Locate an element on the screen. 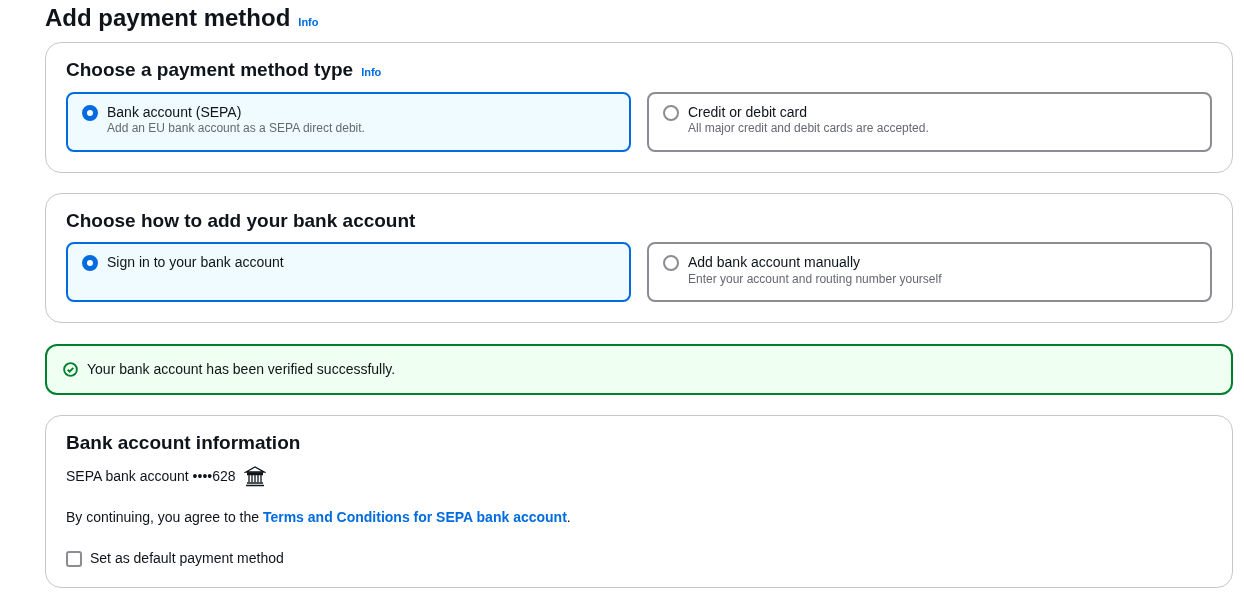  option-description: All major credit and debit cards are accepted. is located at coordinates (808, 128).